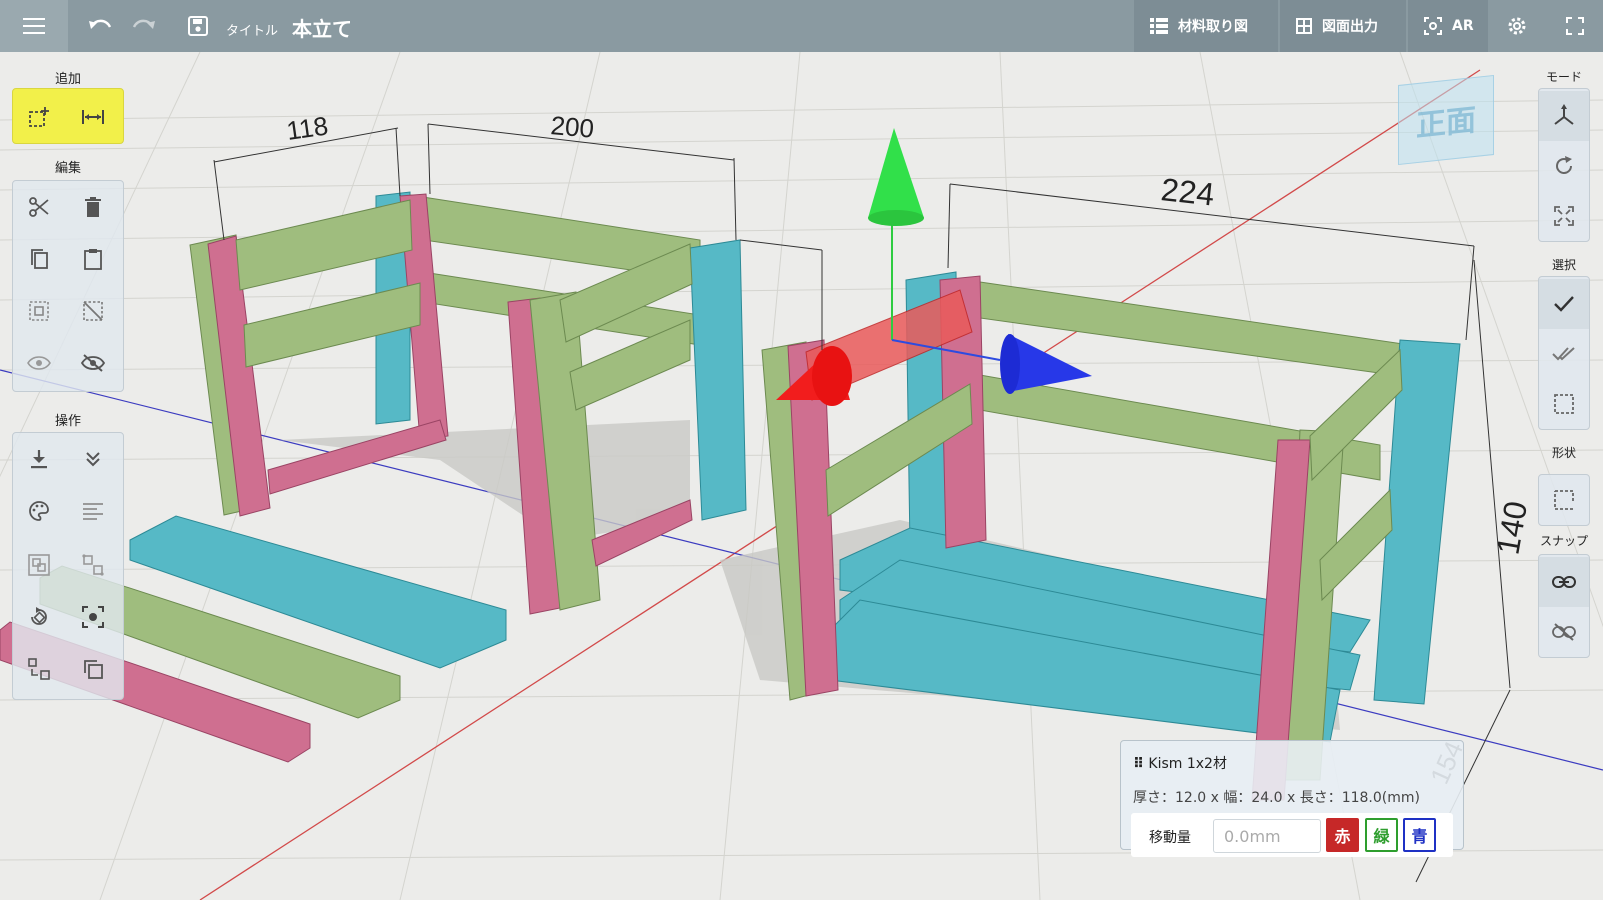 The width and height of the screenshot is (1603, 900). Describe the element at coordinates (68, 286) in the screenshot. I see `edit-panel` at that location.